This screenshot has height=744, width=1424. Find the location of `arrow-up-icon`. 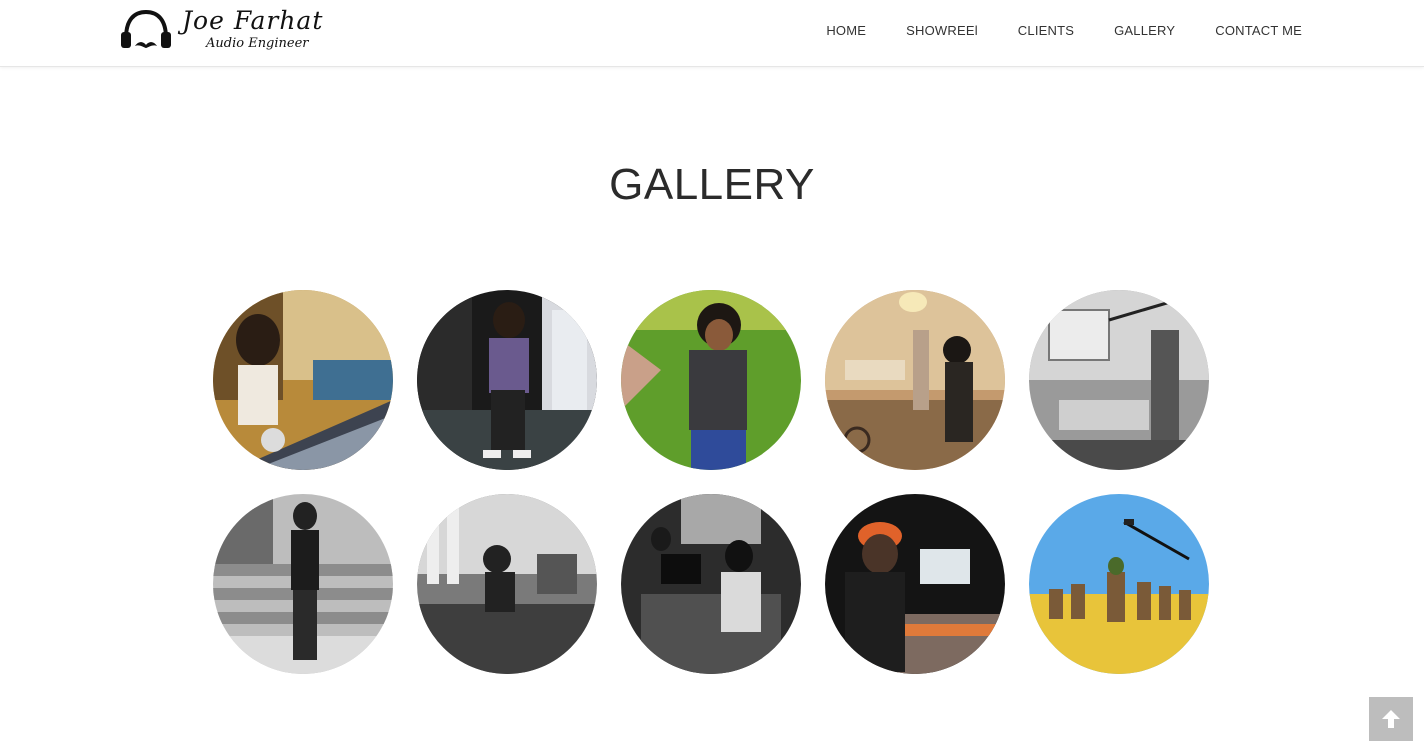

arrow-up-icon is located at coordinates (1391, 719).